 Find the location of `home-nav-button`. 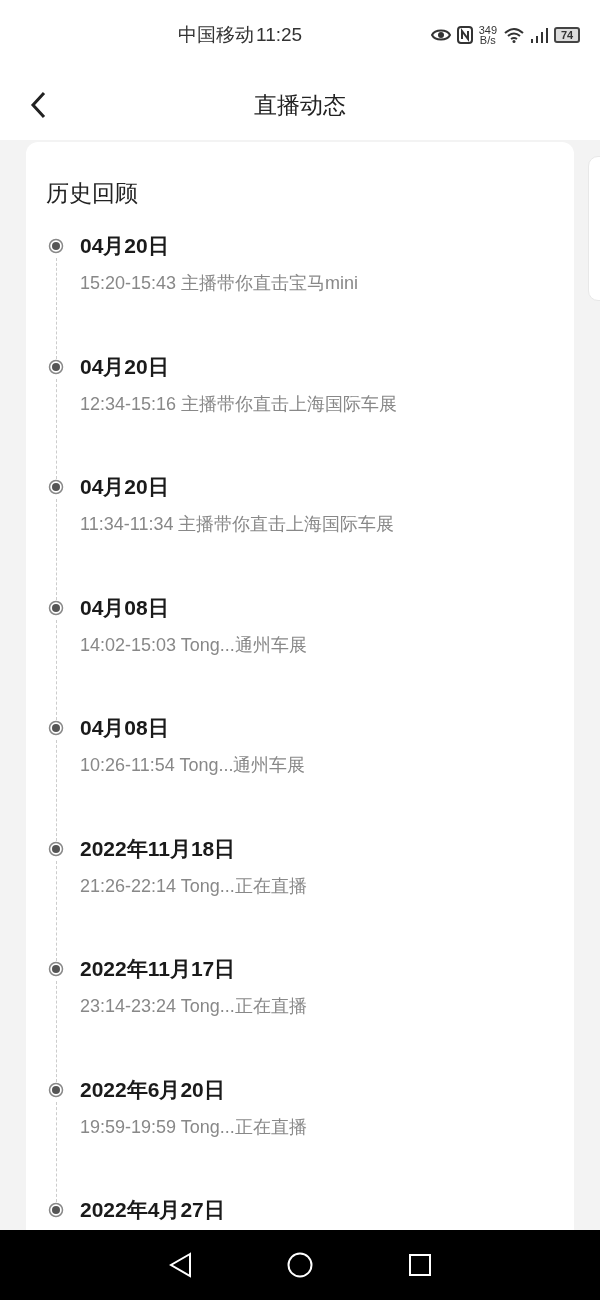

home-nav-button is located at coordinates (300, 1265).